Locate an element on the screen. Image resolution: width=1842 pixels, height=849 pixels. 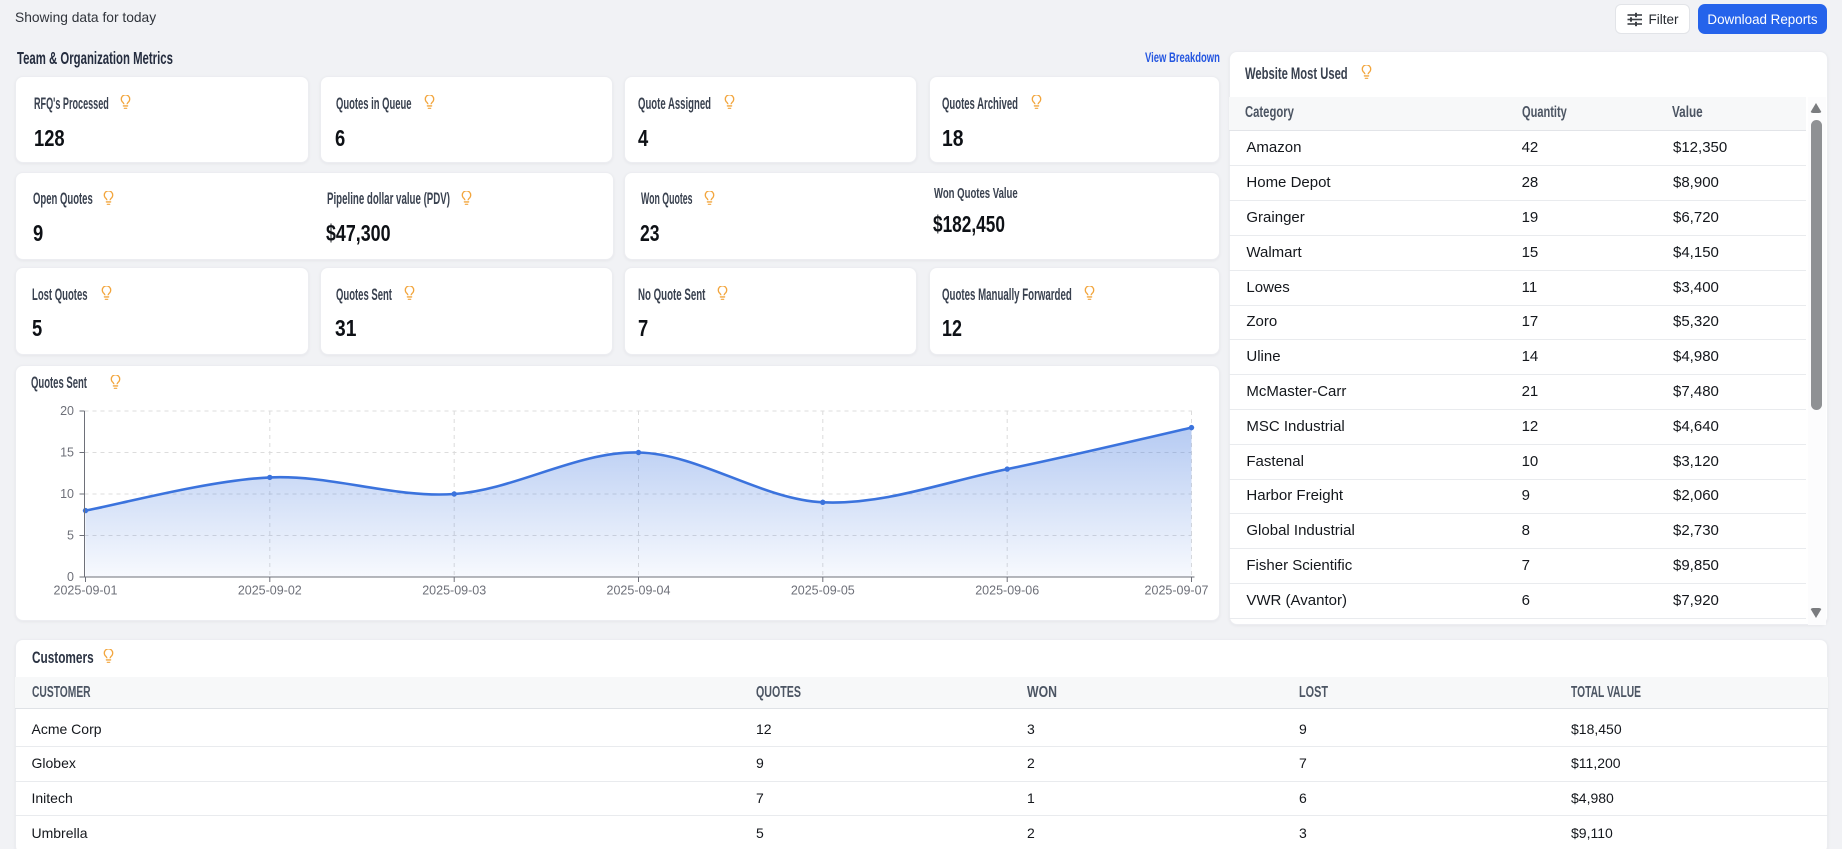
svg-text: 2025-09-04 is located at coordinates (639, 591).